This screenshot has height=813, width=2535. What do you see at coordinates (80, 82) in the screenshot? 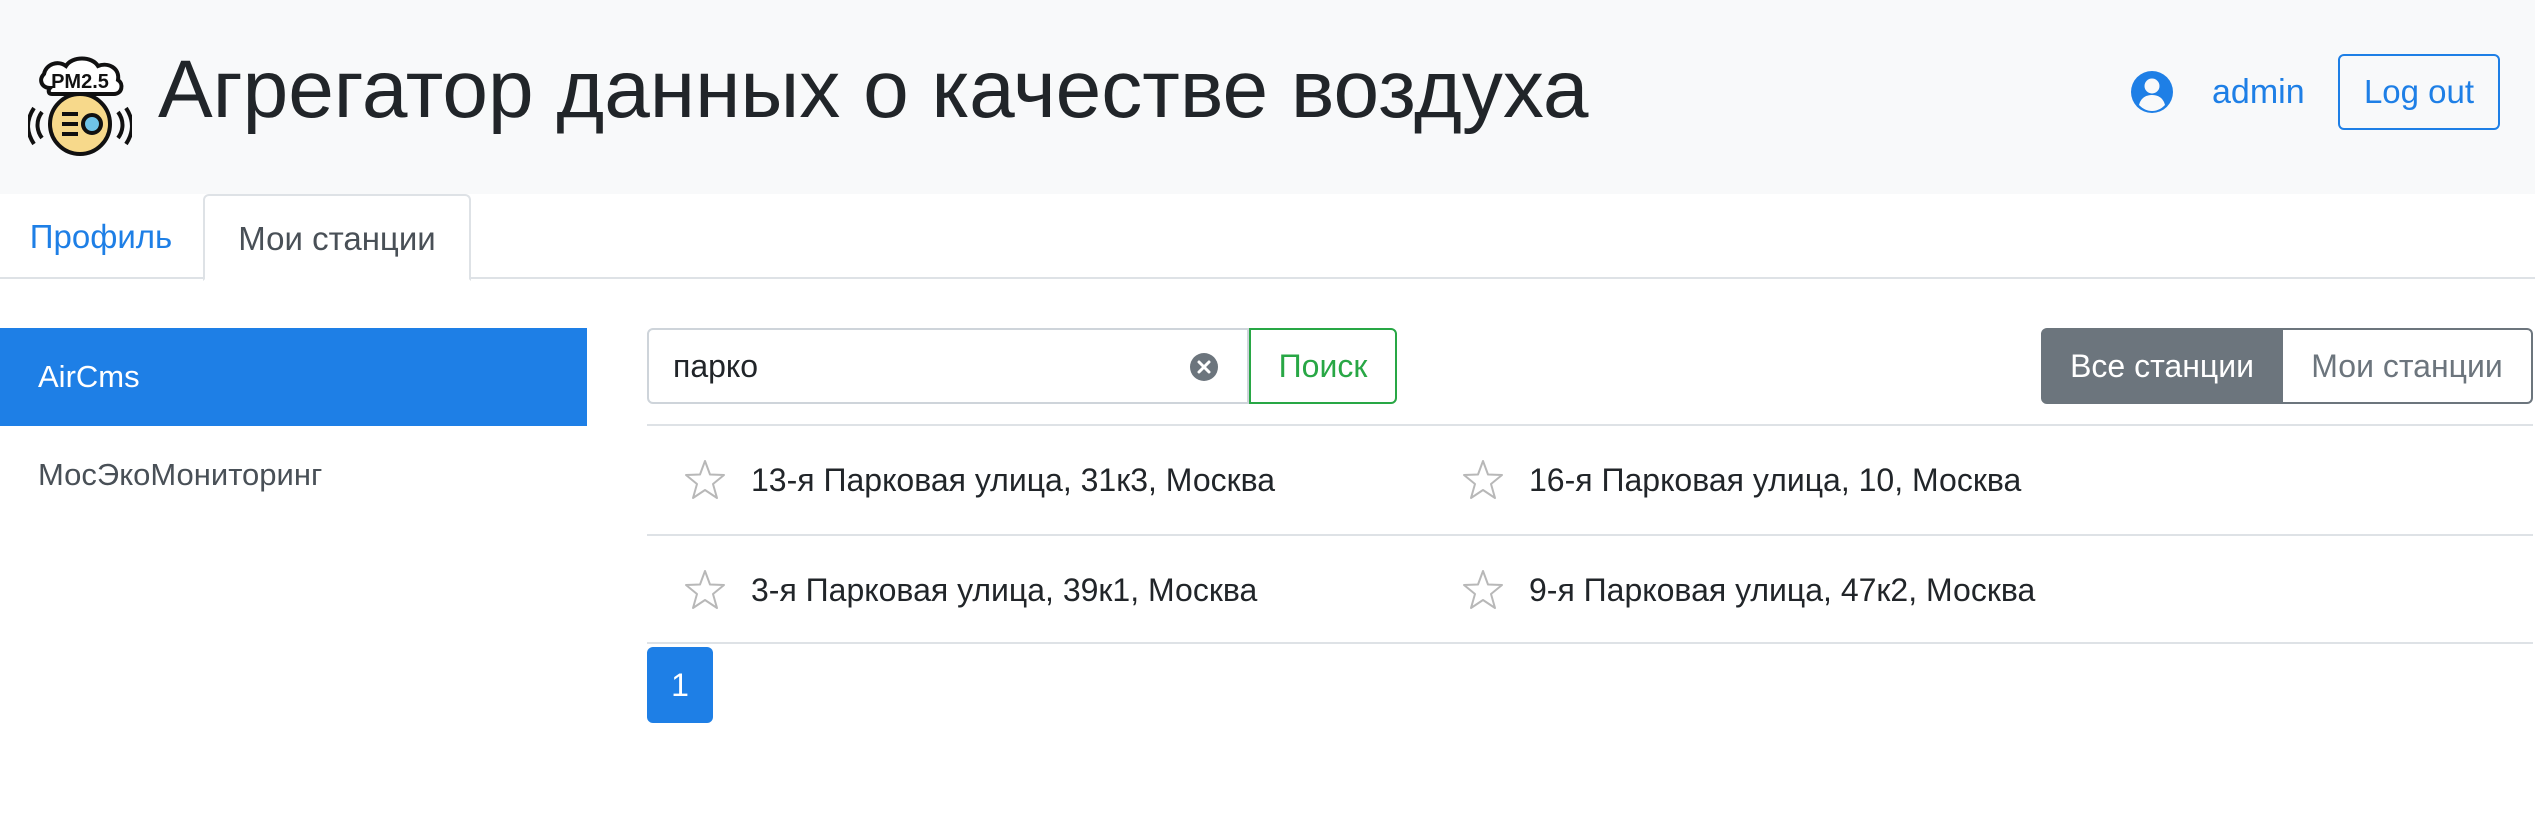
I see `logo-text: PM2.5` at bounding box center [80, 82].